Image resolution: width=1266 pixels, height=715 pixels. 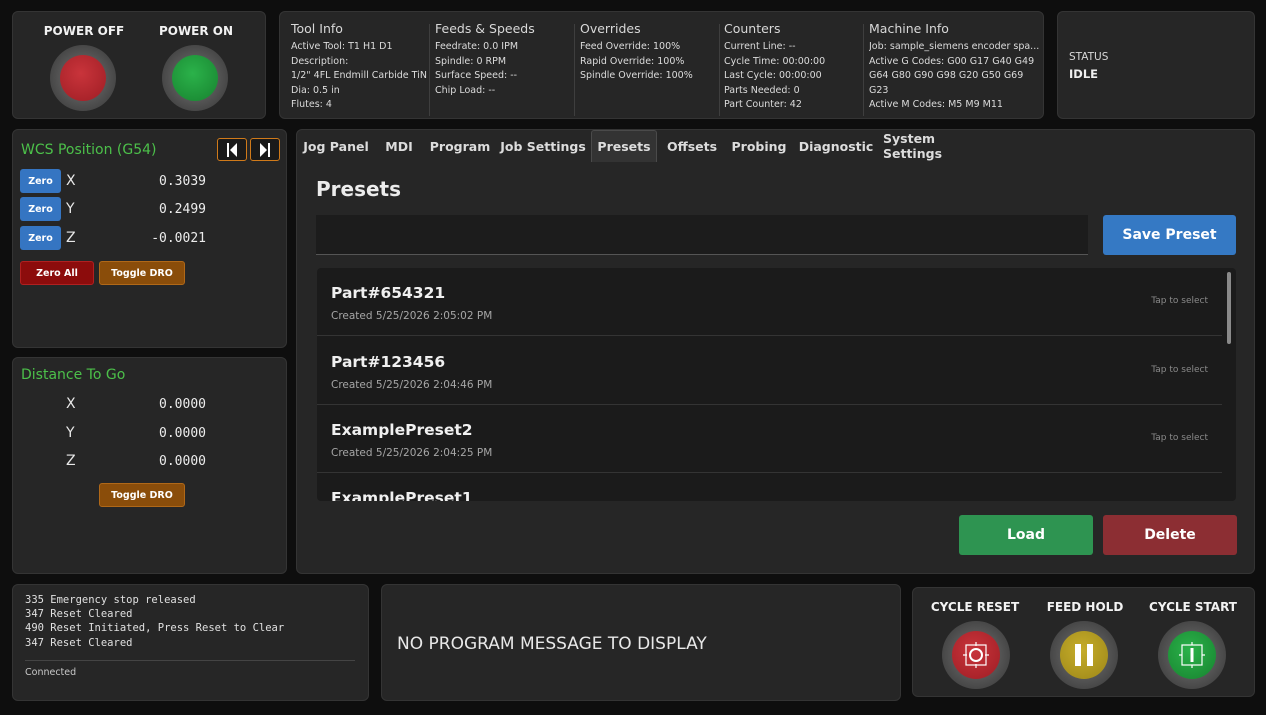 I want to click on counters-line: Parts Needed: 0, so click(x=762, y=90).